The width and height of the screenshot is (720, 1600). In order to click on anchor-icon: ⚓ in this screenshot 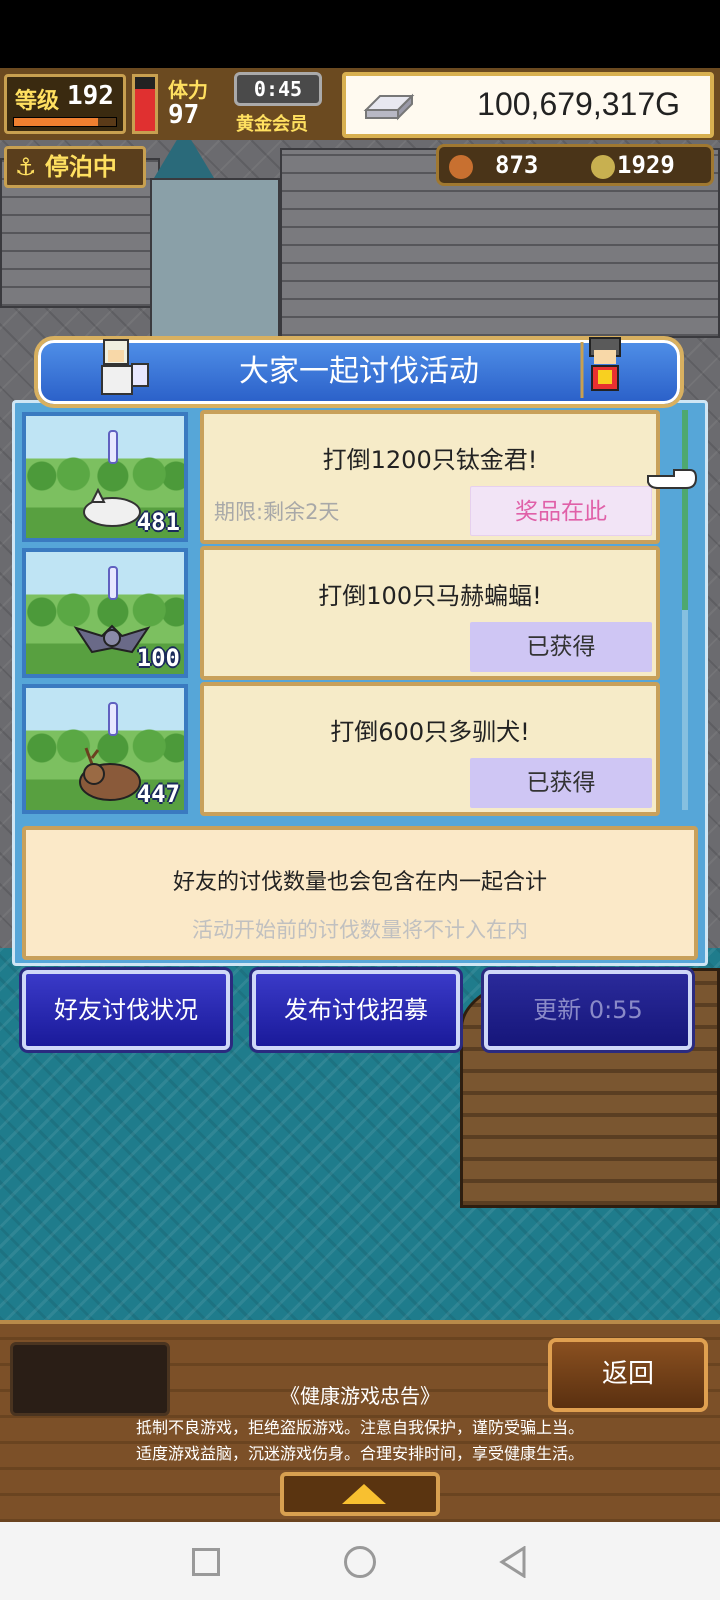, I will do `click(26, 167)`.